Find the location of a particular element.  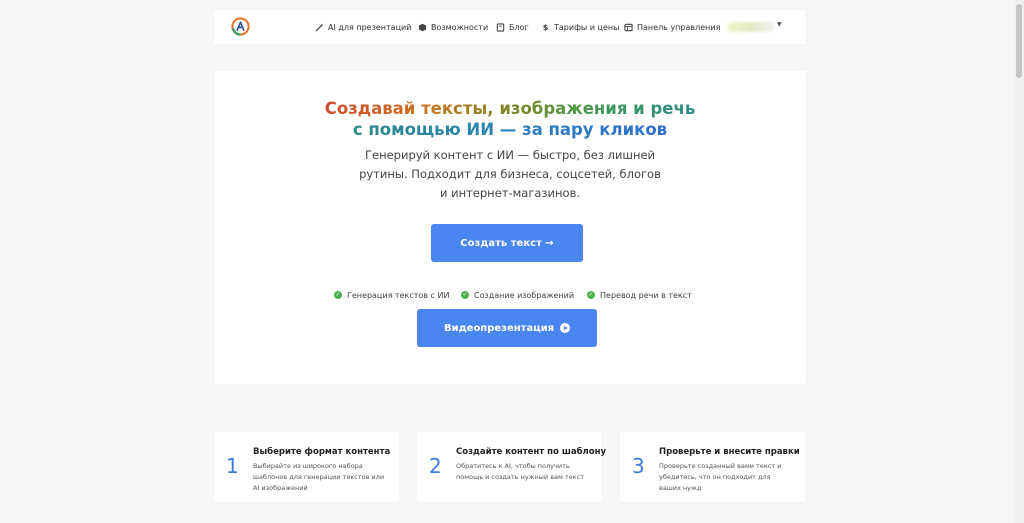

scrollbar-thumb is located at coordinates (1019, 41).